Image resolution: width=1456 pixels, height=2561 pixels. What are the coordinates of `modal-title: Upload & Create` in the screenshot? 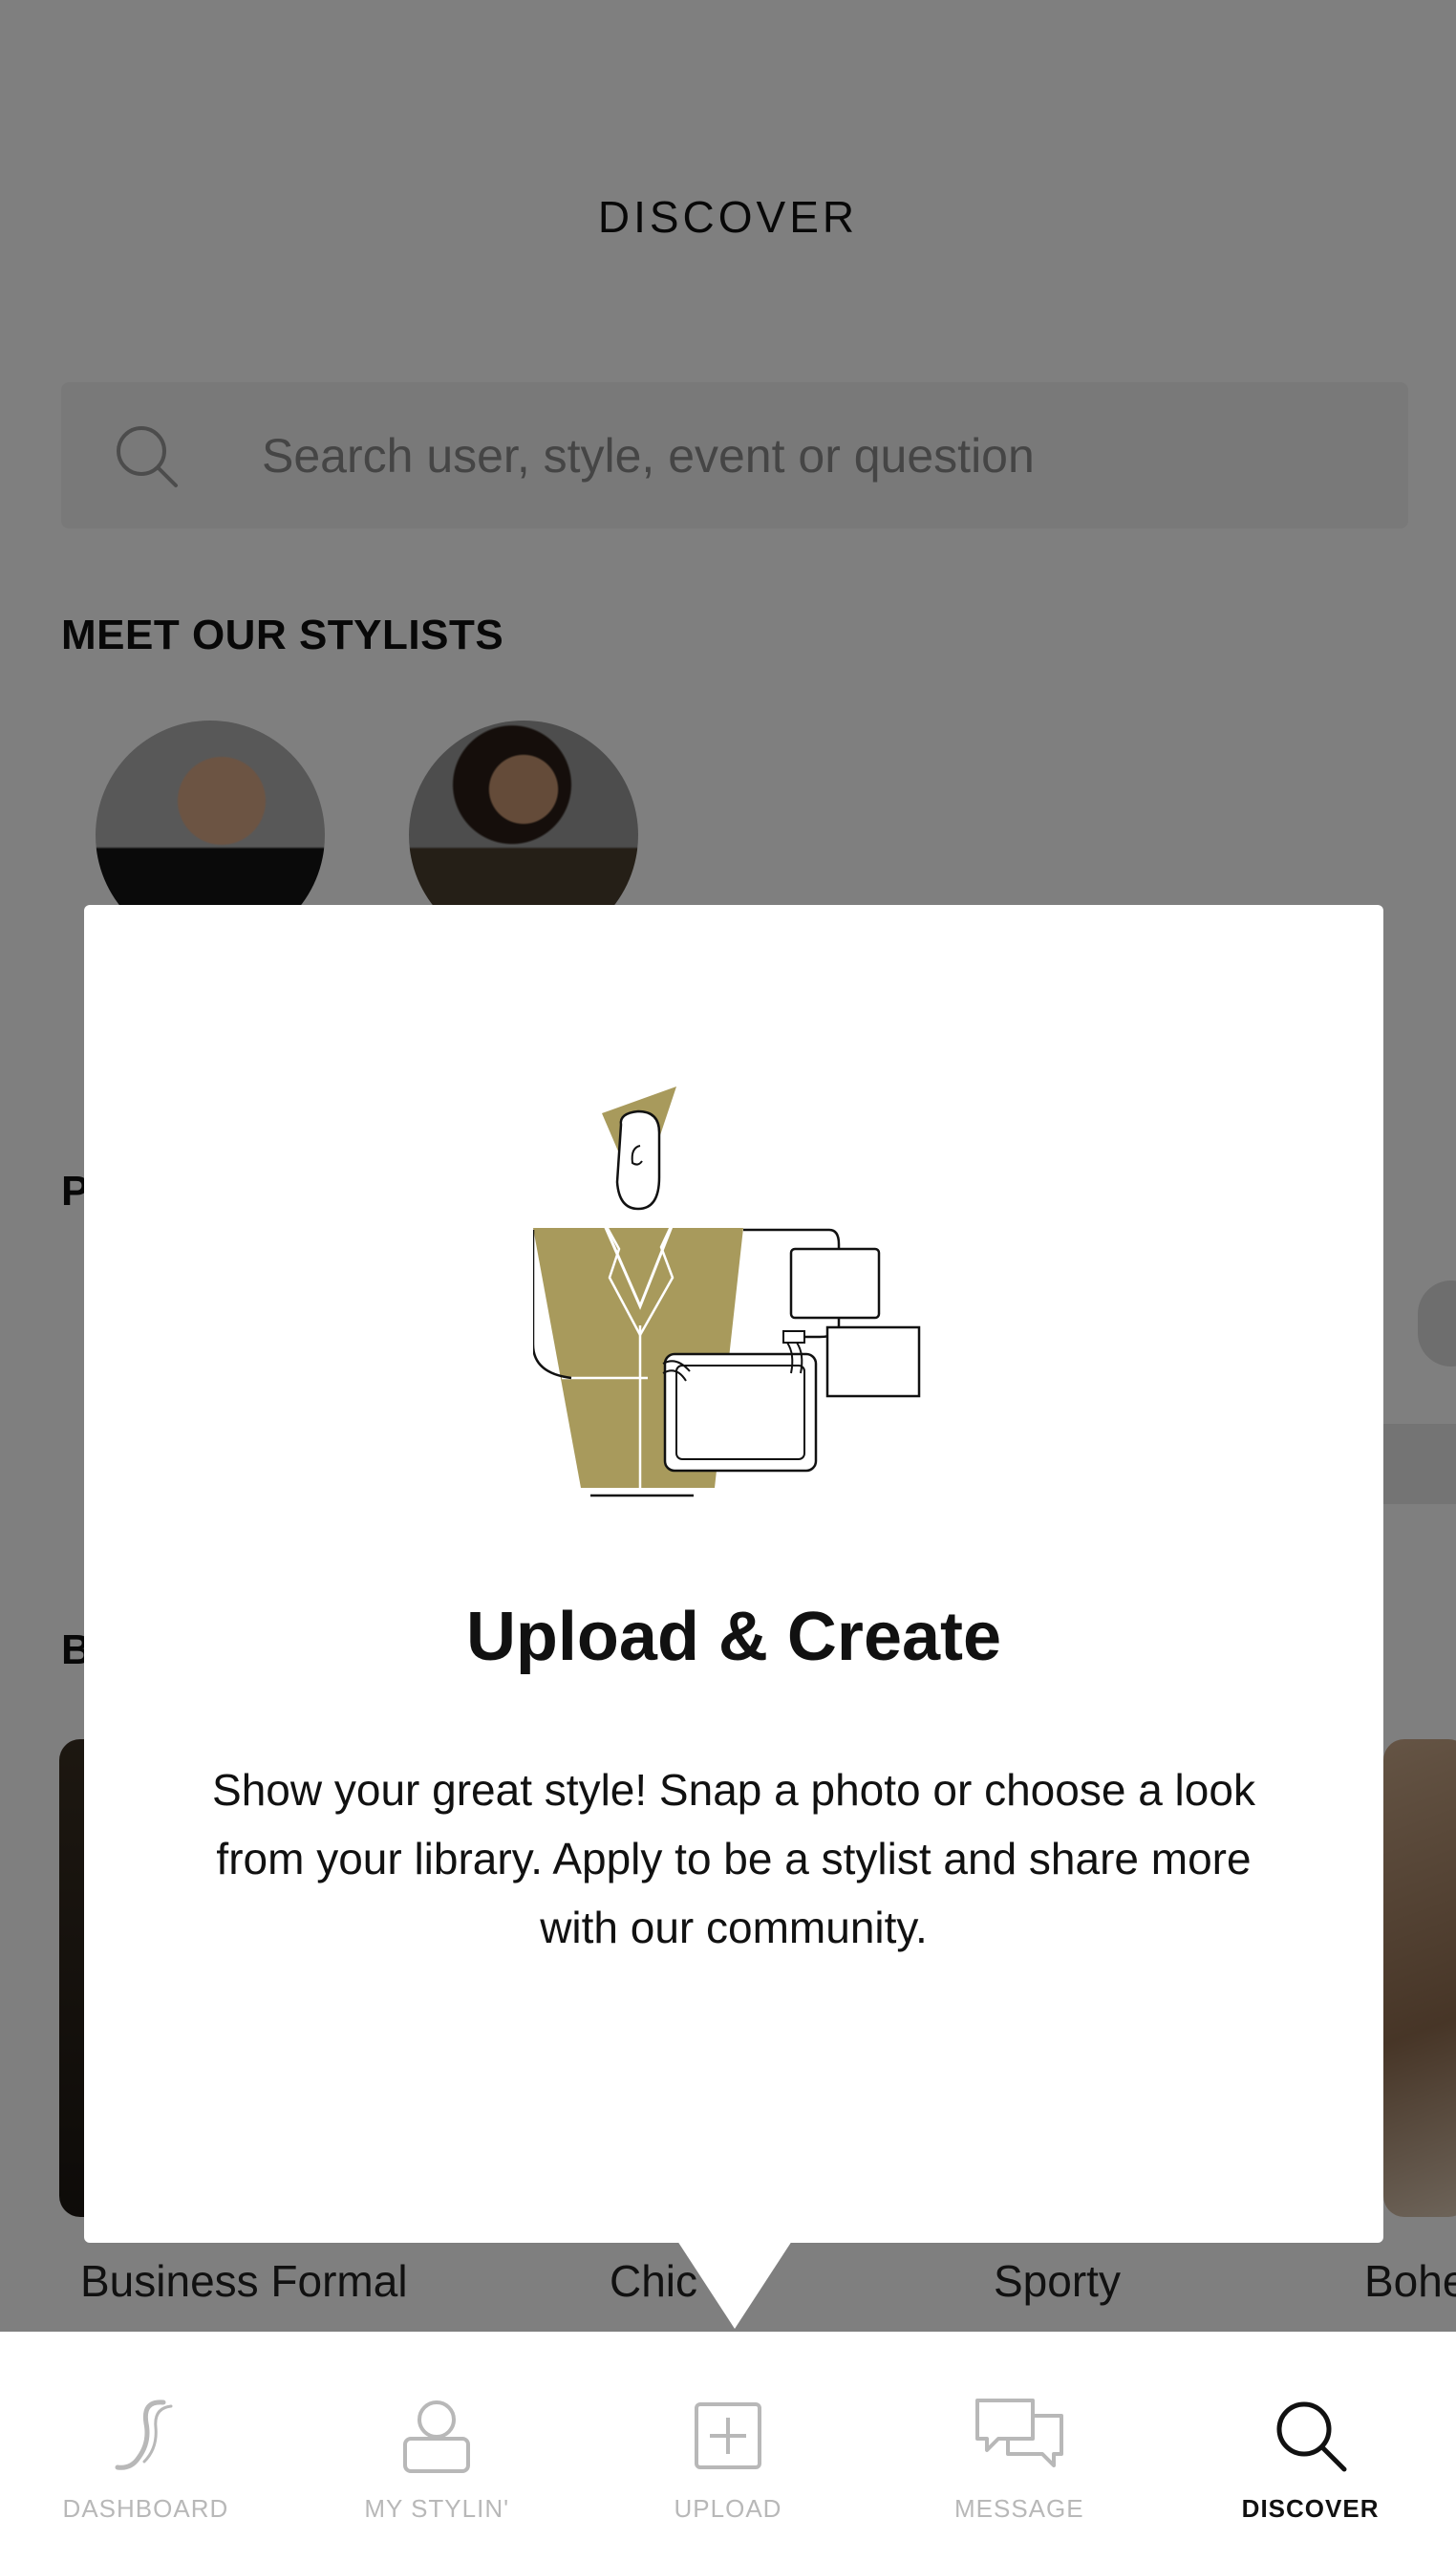 It's located at (733, 1637).